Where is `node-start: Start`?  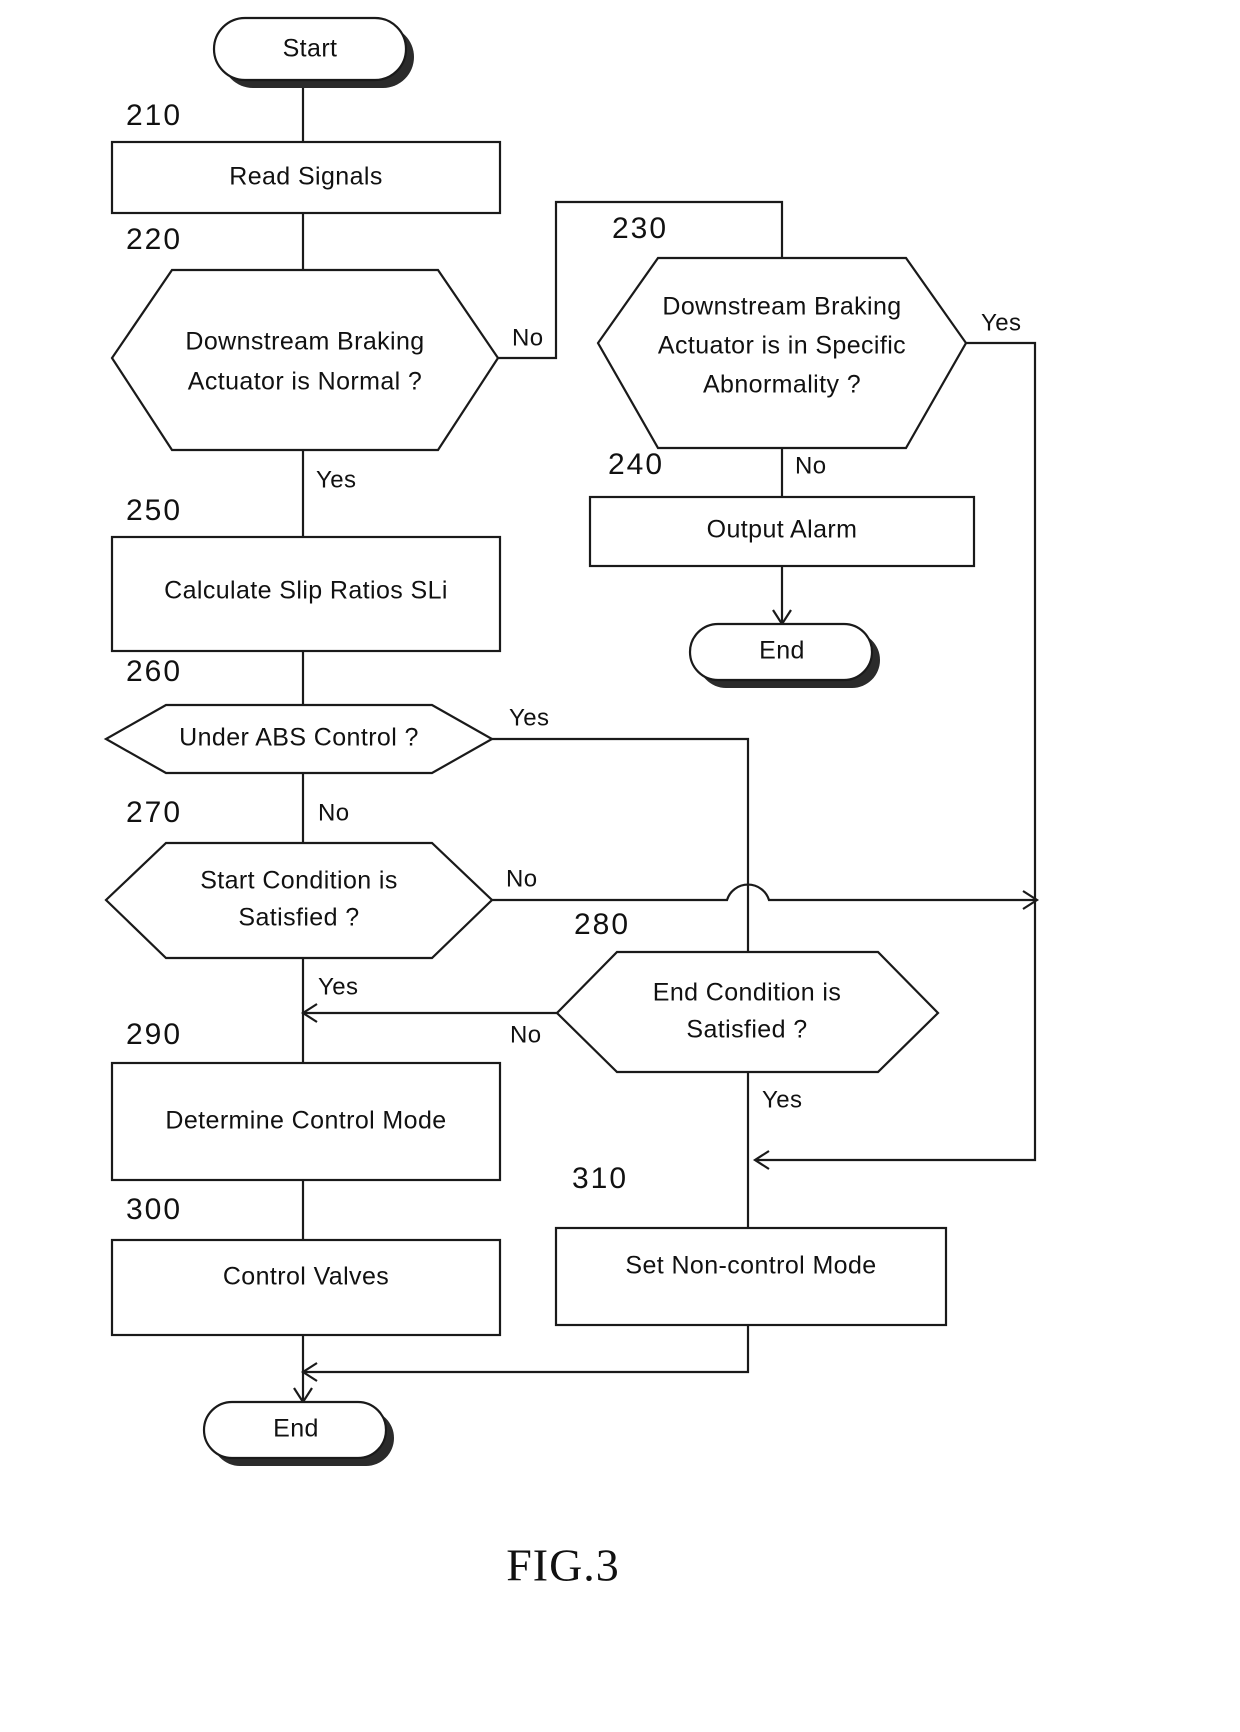 node-start: Start is located at coordinates (313, 52).